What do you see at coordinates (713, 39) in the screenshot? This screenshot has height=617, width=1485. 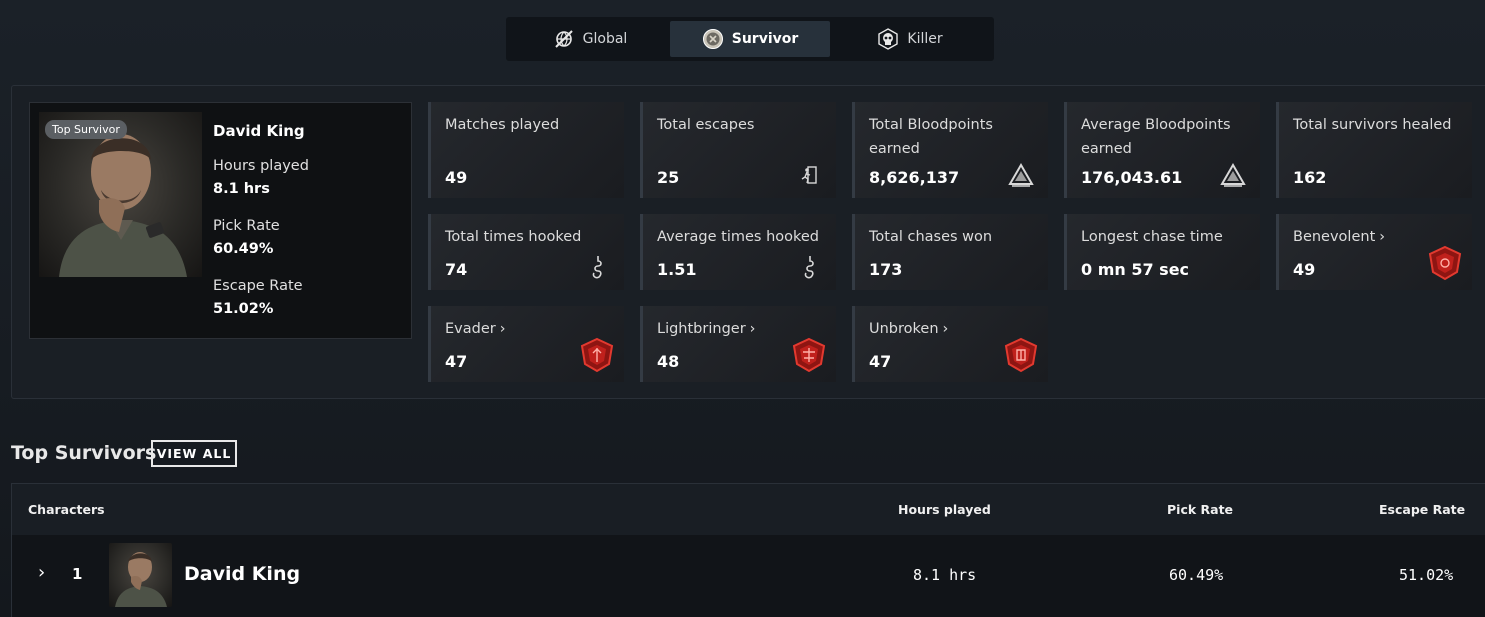 I see `survivor-emblem-icon` at bounding box center [713, 39].